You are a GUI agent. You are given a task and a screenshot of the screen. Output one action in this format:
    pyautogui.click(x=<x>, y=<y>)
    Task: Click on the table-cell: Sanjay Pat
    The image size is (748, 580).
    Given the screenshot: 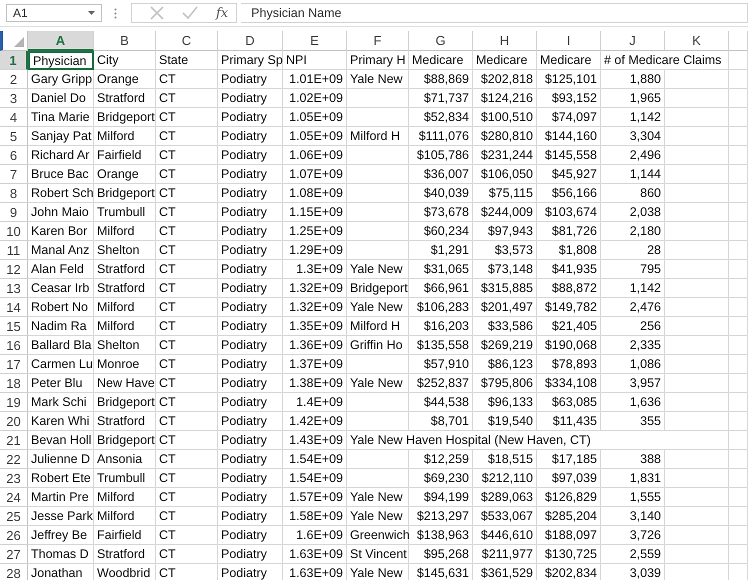 What is the action you would take?
    pyautogui.click(x=61, y=136)
    